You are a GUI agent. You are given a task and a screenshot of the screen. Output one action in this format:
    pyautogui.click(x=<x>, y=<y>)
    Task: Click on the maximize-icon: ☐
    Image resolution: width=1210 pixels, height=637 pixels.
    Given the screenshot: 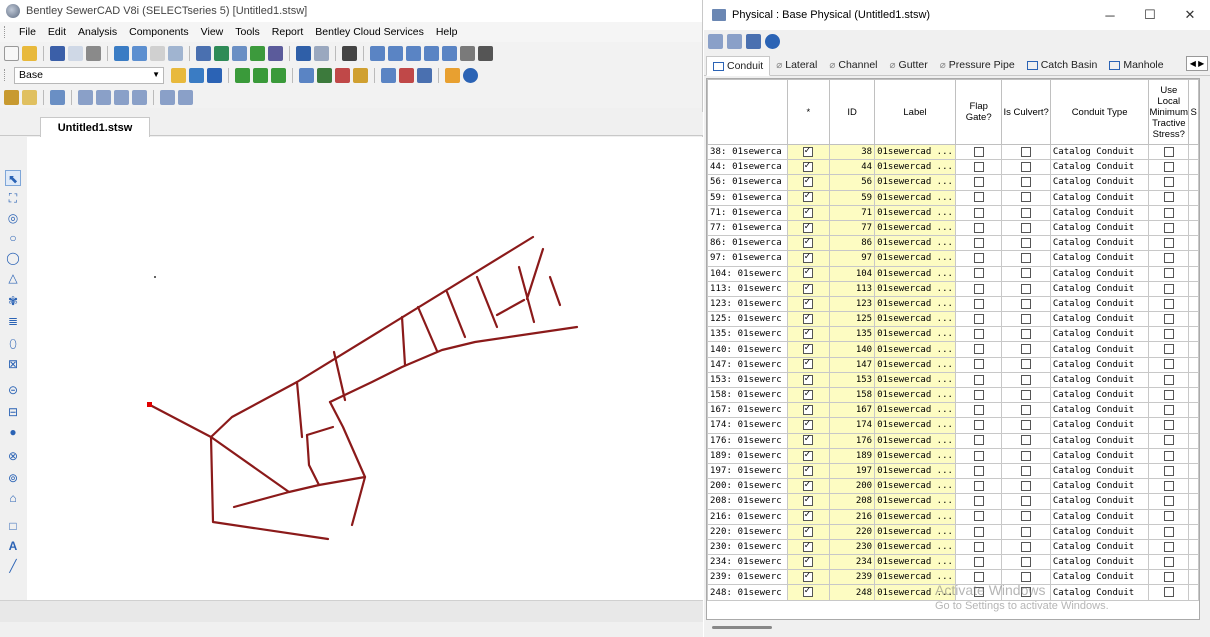 What is the action you would take?
    pyautogui.click(x=1150, y=15)
    